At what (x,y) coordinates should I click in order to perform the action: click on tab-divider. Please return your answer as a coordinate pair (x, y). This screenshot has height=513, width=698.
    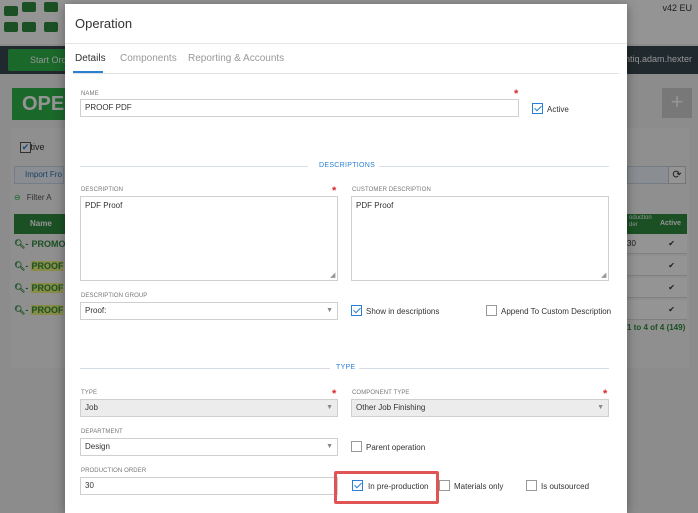
    Looking at the image, I should click on (346, 73).